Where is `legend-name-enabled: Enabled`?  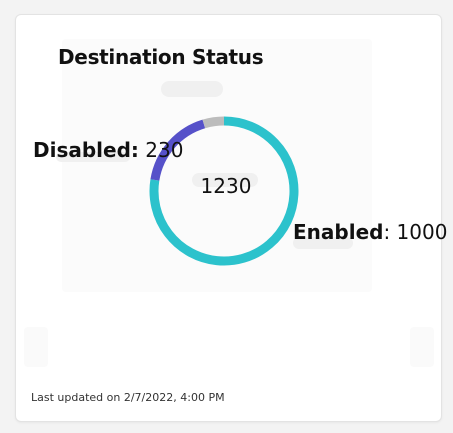
legend-name-enabled: Enabled is located at coordinates (338, 232).